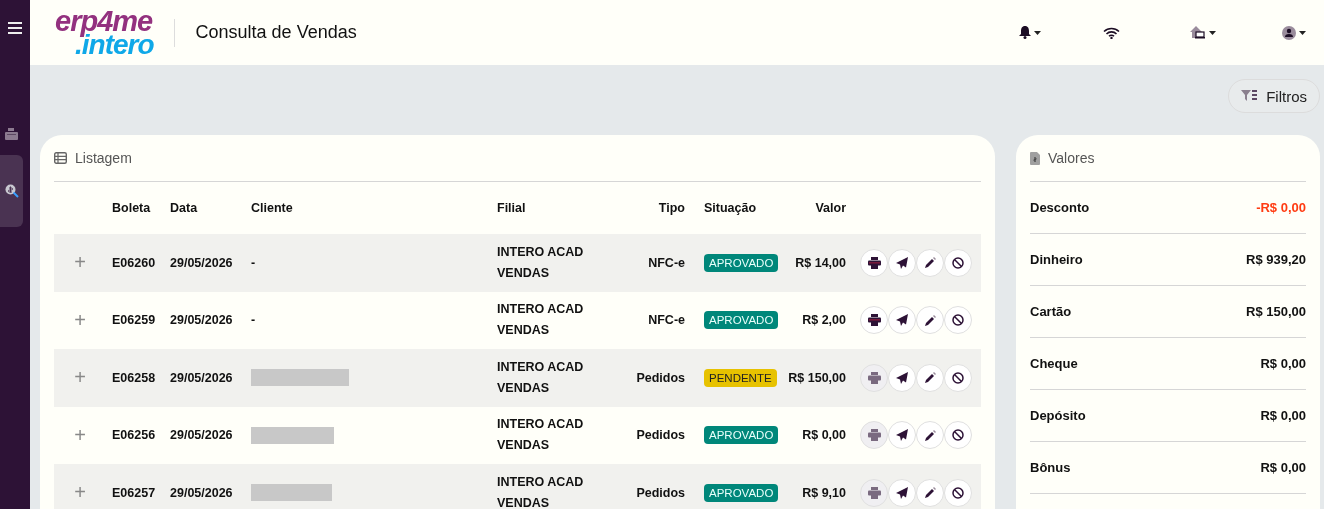 The width and height of the screenshot is (1324, 509). I want to click on card-title: Valores, so click(1071, 158).